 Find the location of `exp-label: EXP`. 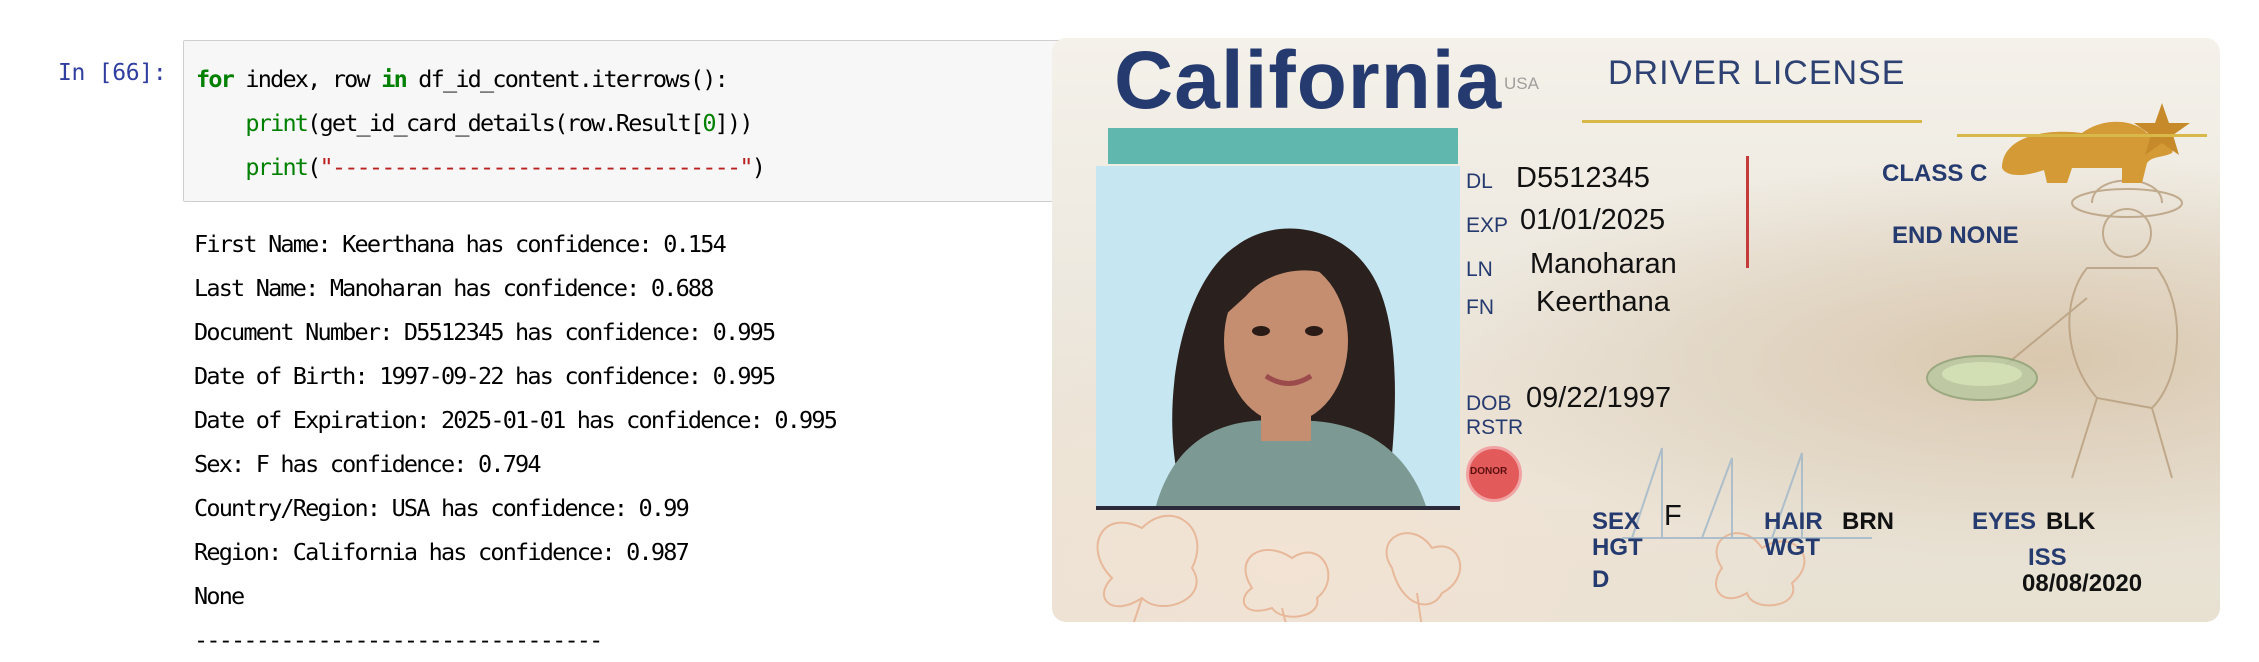

exp-label: EXP is located at coordinates (1487, 225).